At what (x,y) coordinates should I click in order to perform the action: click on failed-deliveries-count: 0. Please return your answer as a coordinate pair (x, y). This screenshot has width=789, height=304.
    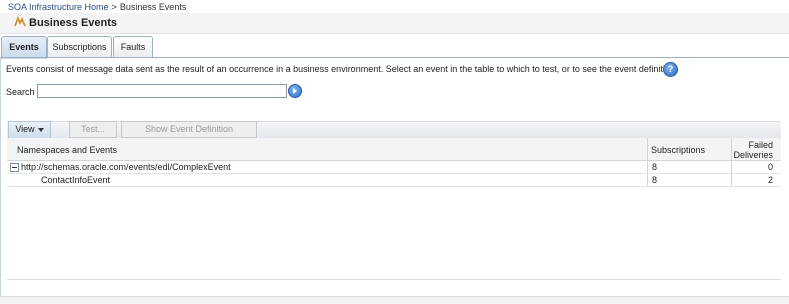
    Looking at the image, I should click on (770, 167).